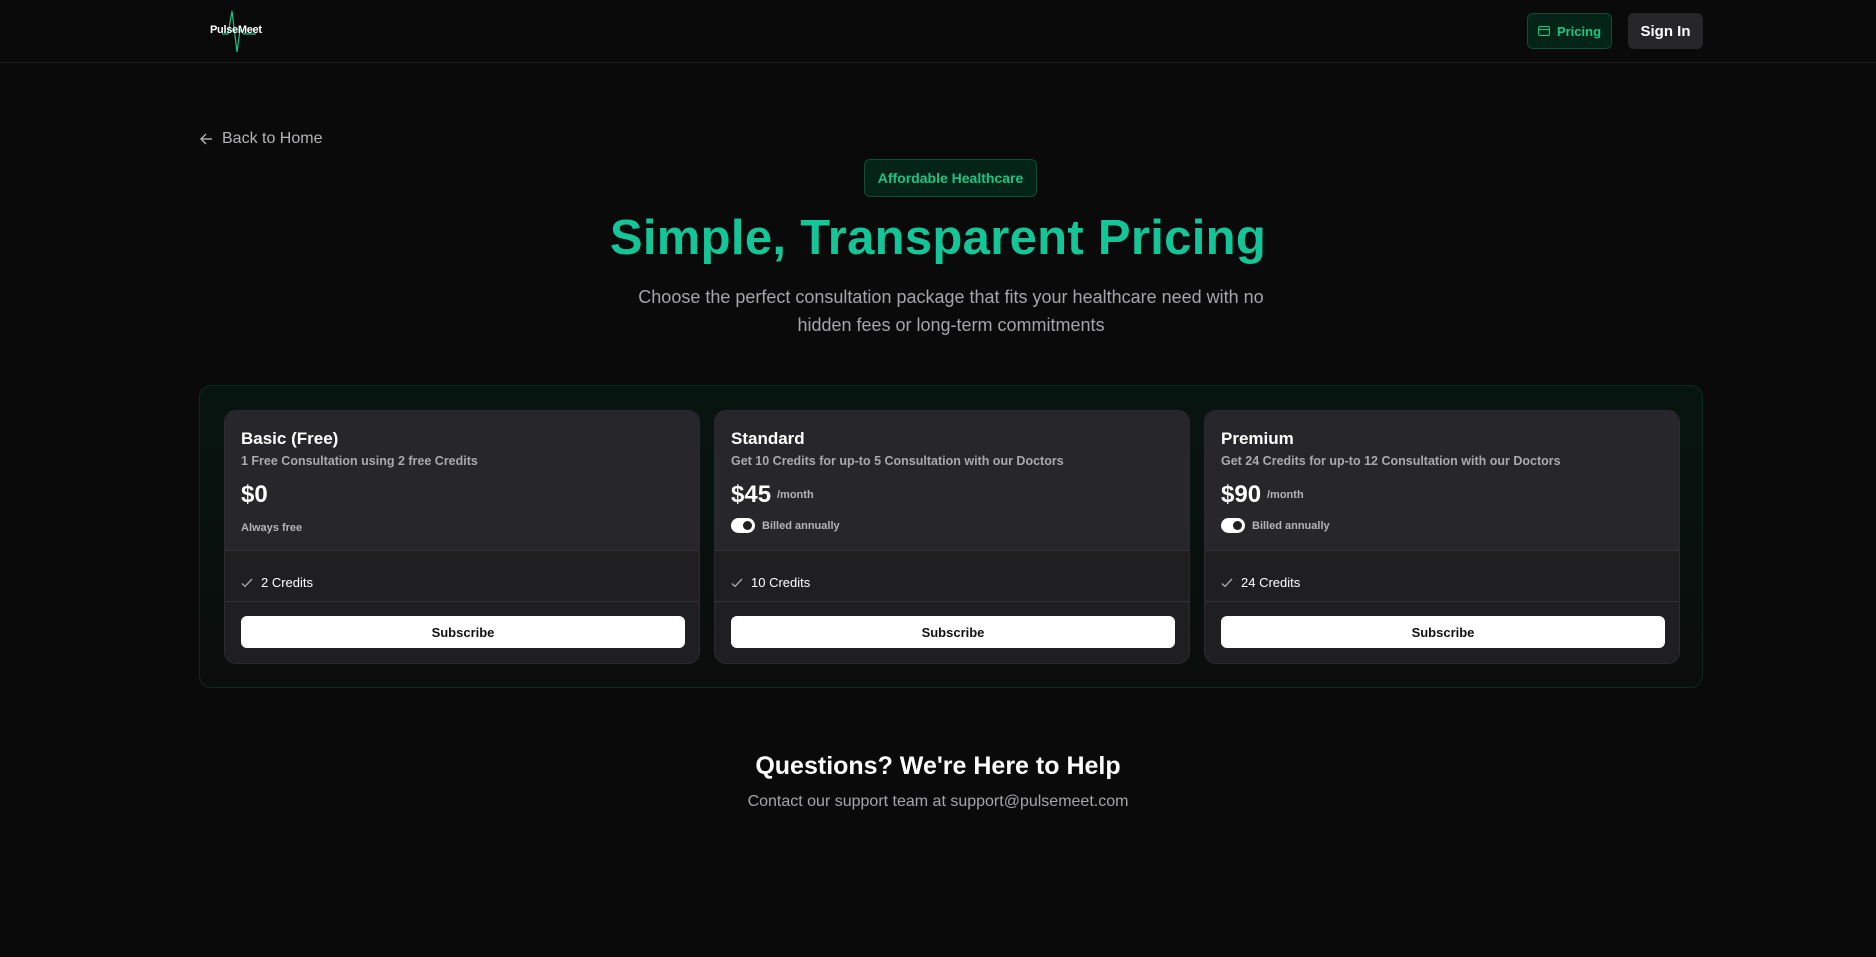  What do you see at coordinates (1271, 582) in the screenshot?
I see `plan-feature-label: 24 Credits` at bounding box center [1271, 582].